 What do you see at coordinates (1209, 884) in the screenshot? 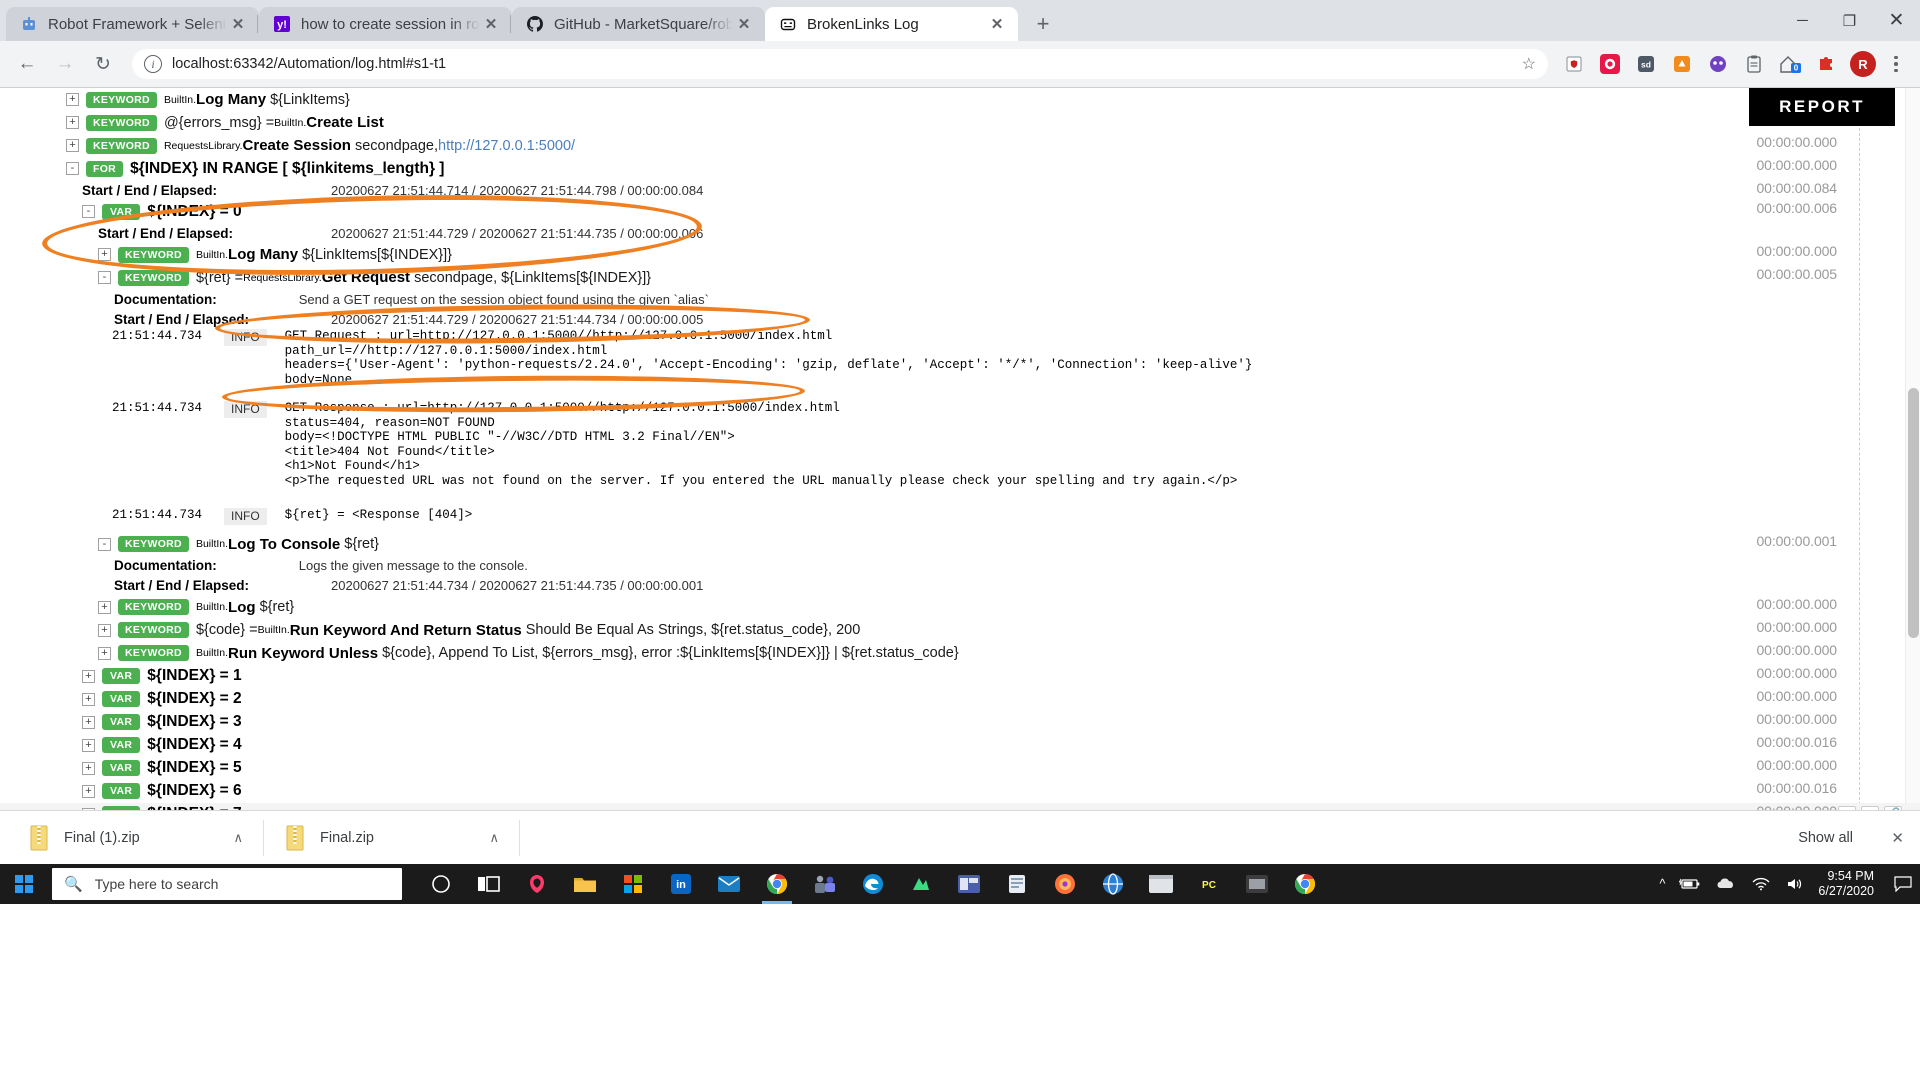
I see `pycharm-icon: PC` at bounding box center [1209, 884].